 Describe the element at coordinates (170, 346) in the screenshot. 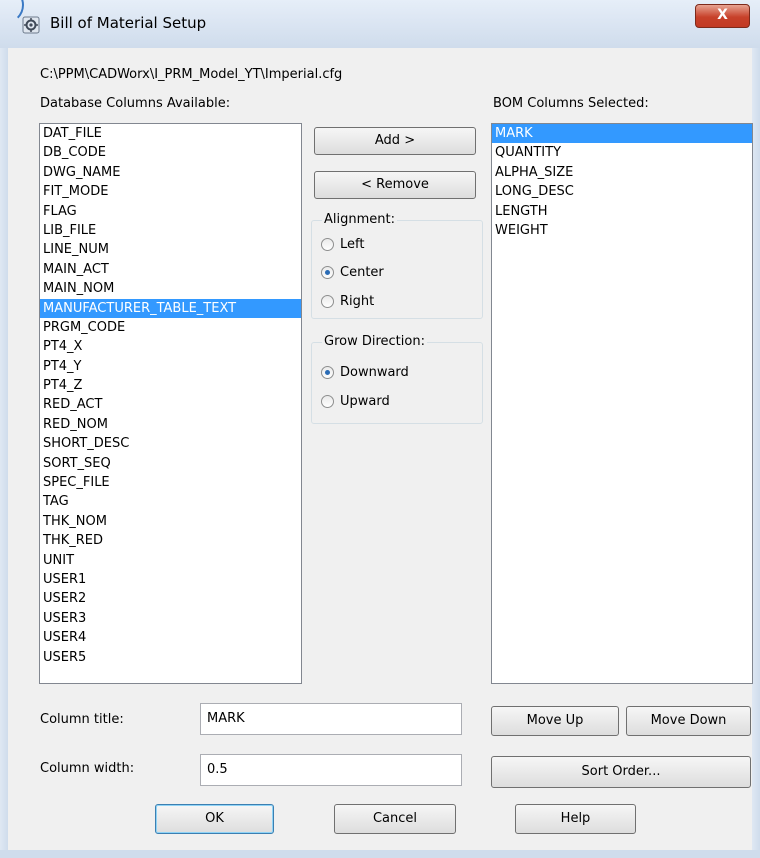

I see `list-item: PT4_X` at that location.